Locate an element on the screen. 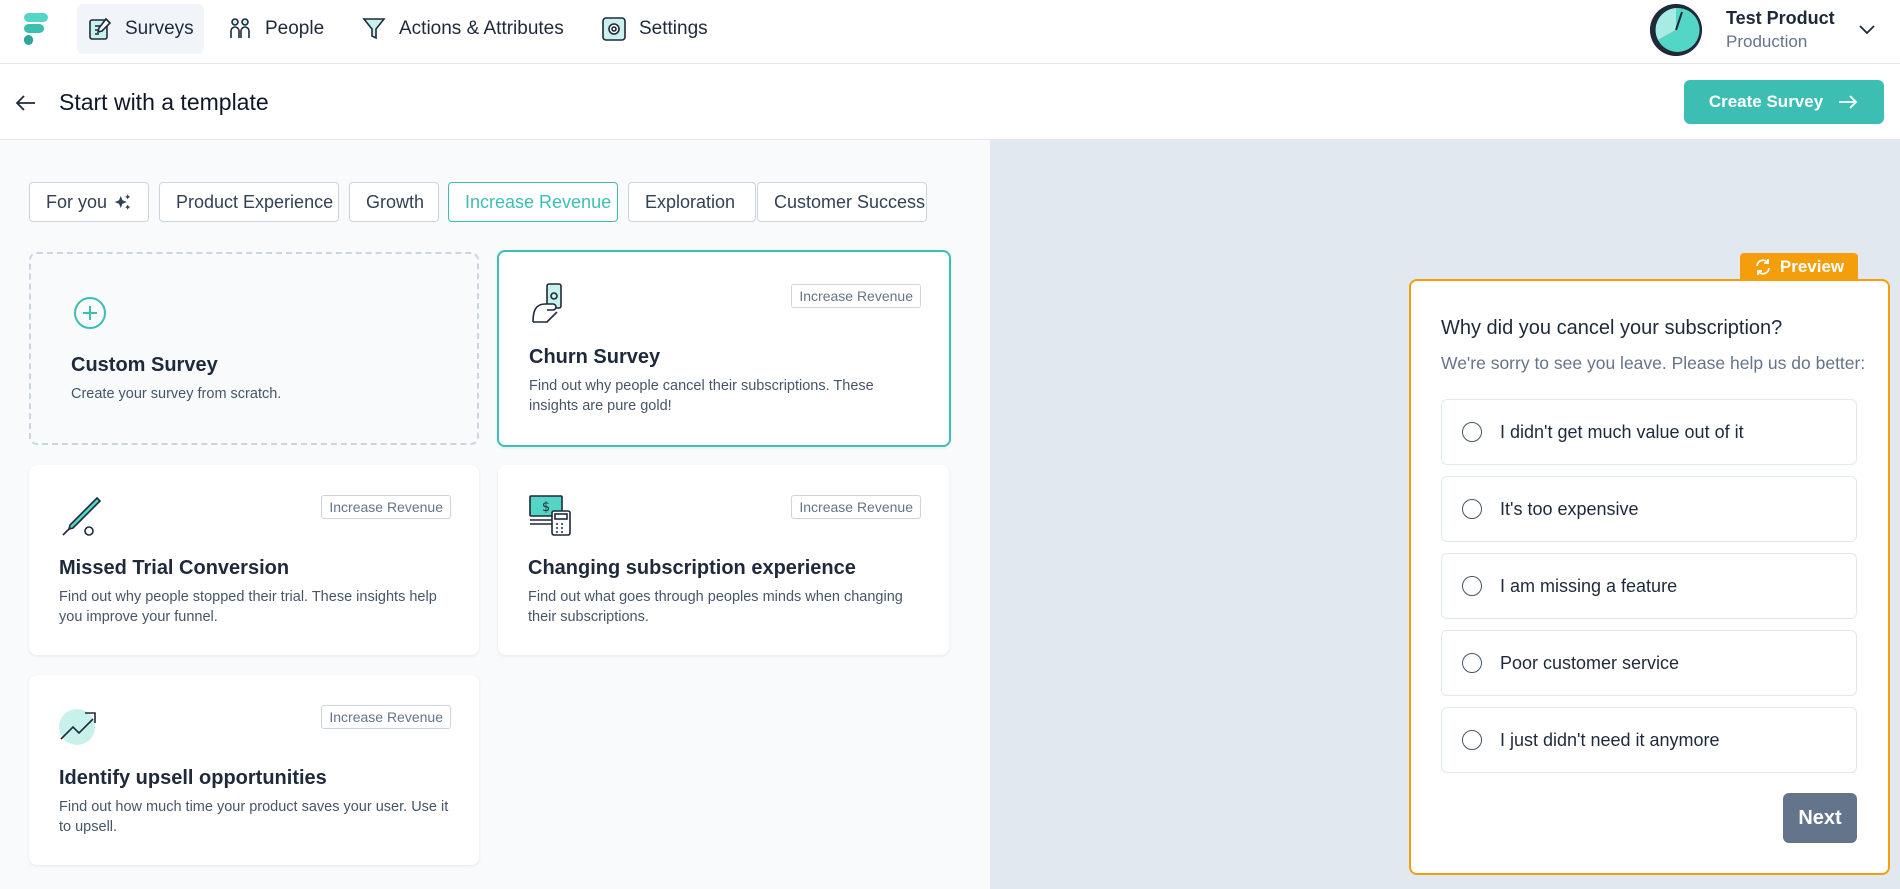 The height and width of the screenshot is (889, 1900). choice-label: I am missing a feature is located at coordinates (1589, 585).